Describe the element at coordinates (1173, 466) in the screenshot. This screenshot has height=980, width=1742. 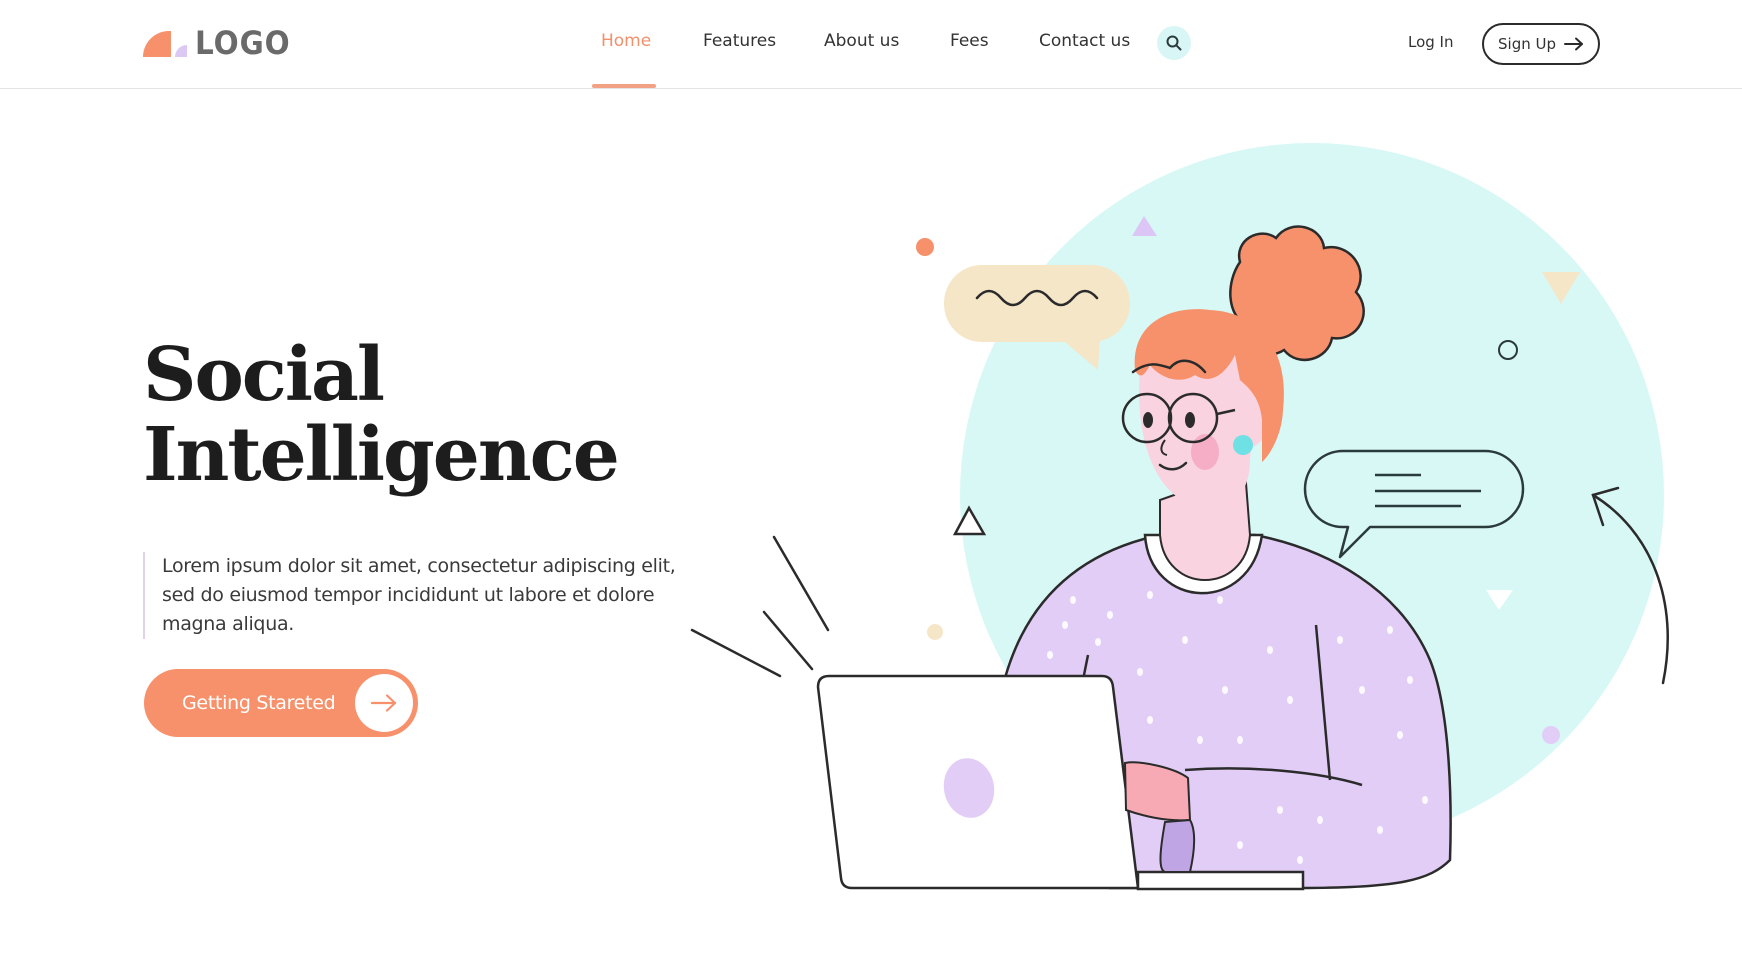
I see `smile` at that location.